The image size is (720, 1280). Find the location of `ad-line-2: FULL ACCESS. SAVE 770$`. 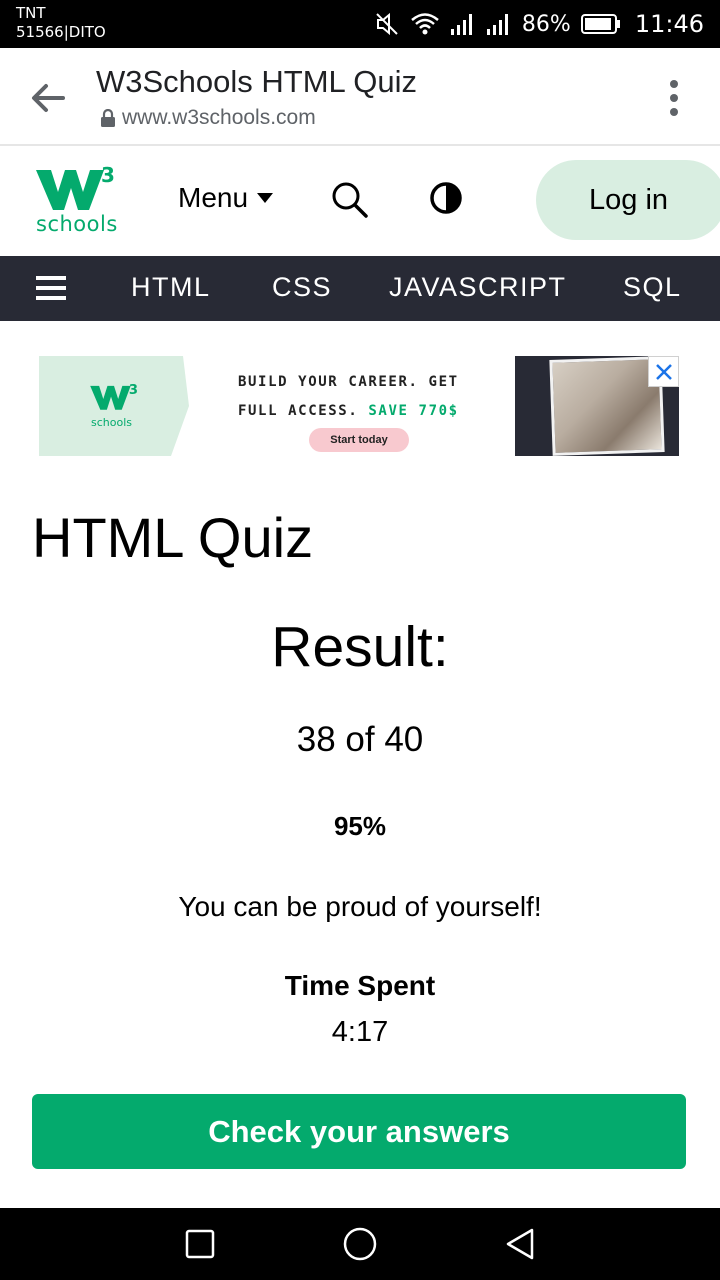

ad-line-2: FULL ACCESS. SAVE 770$ is located at coordinates (348, 411).